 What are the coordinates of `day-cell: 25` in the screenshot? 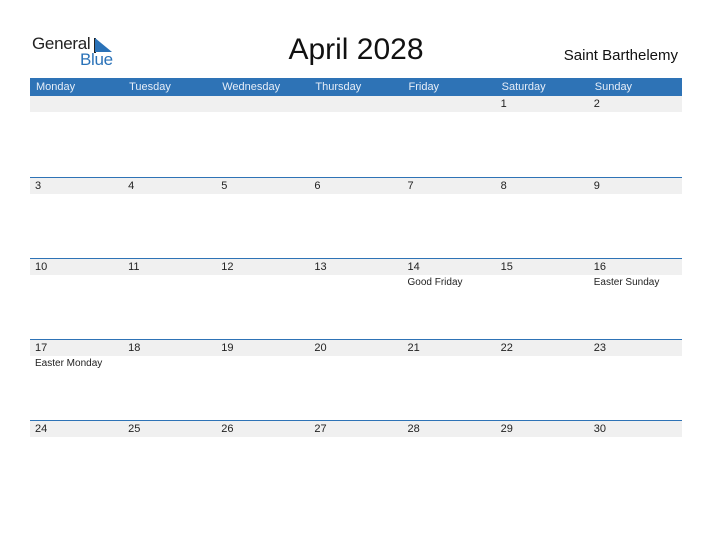 It's located at (169, 461).